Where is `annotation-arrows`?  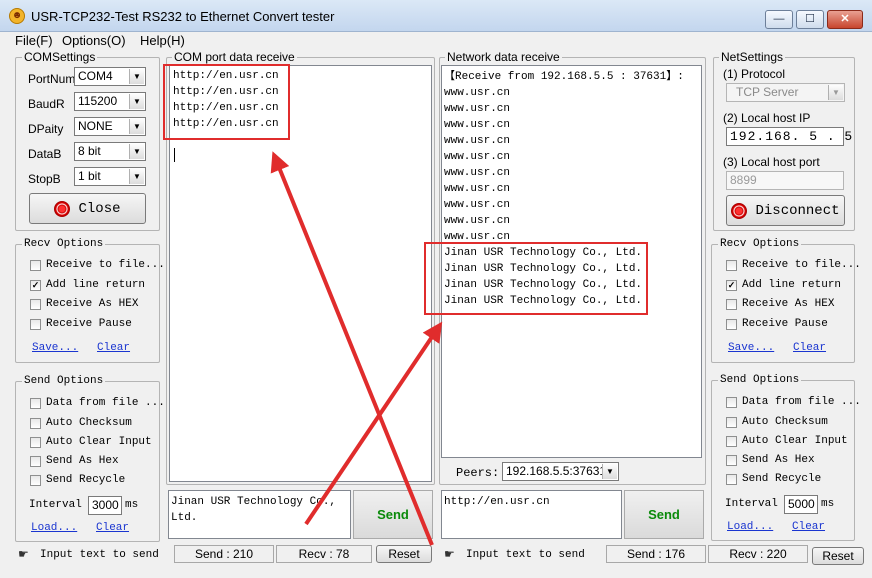
annotation-arrows is located at coordinates (356, 348).